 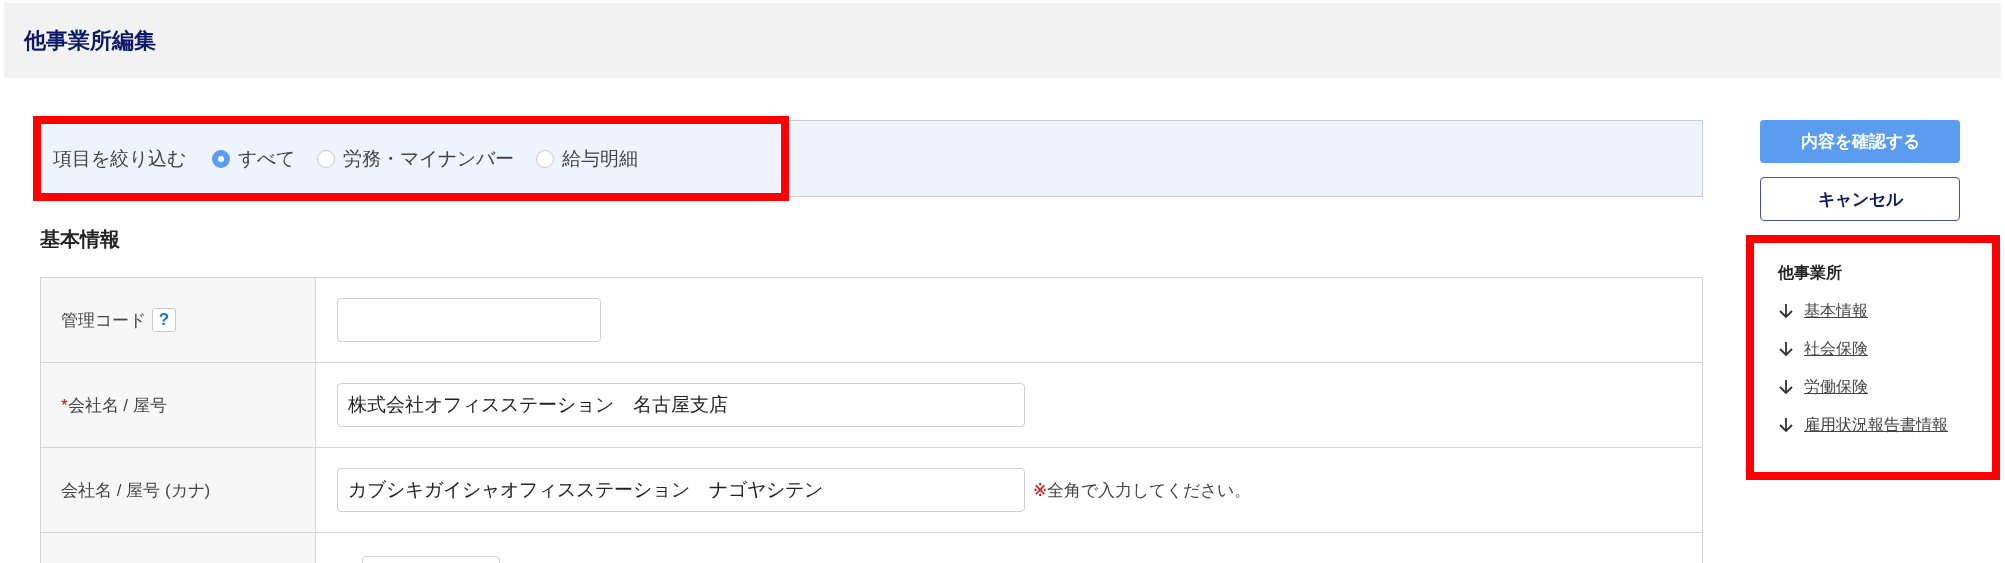 What do you see at coordinates (681, 490) in the screenshot?
I see `text-field: カブシキガイシャオフィスステーション ナゴヤシテン` at bounding box center [681, 490].